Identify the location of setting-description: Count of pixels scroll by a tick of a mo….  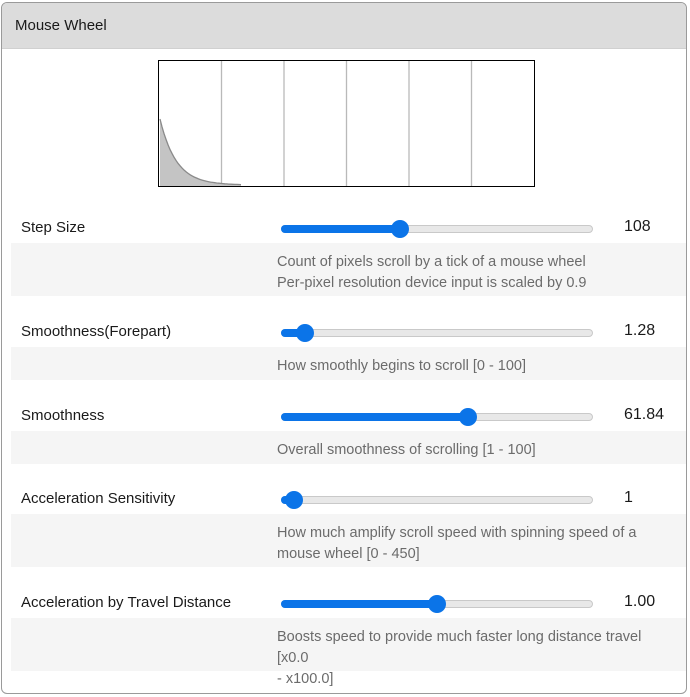
(348, 269).